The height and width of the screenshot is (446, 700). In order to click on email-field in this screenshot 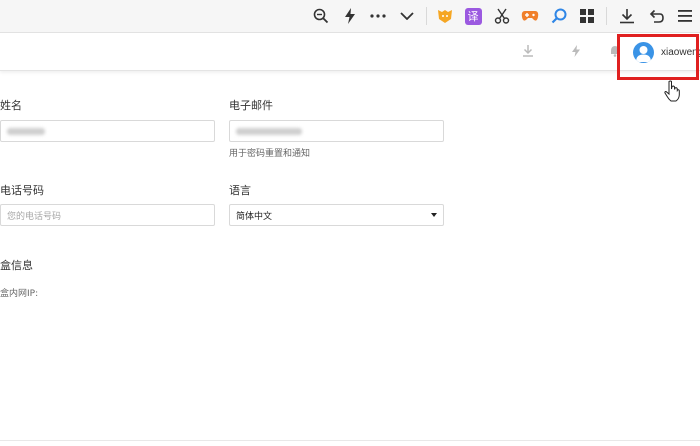, I will do `click(336, 131)`.